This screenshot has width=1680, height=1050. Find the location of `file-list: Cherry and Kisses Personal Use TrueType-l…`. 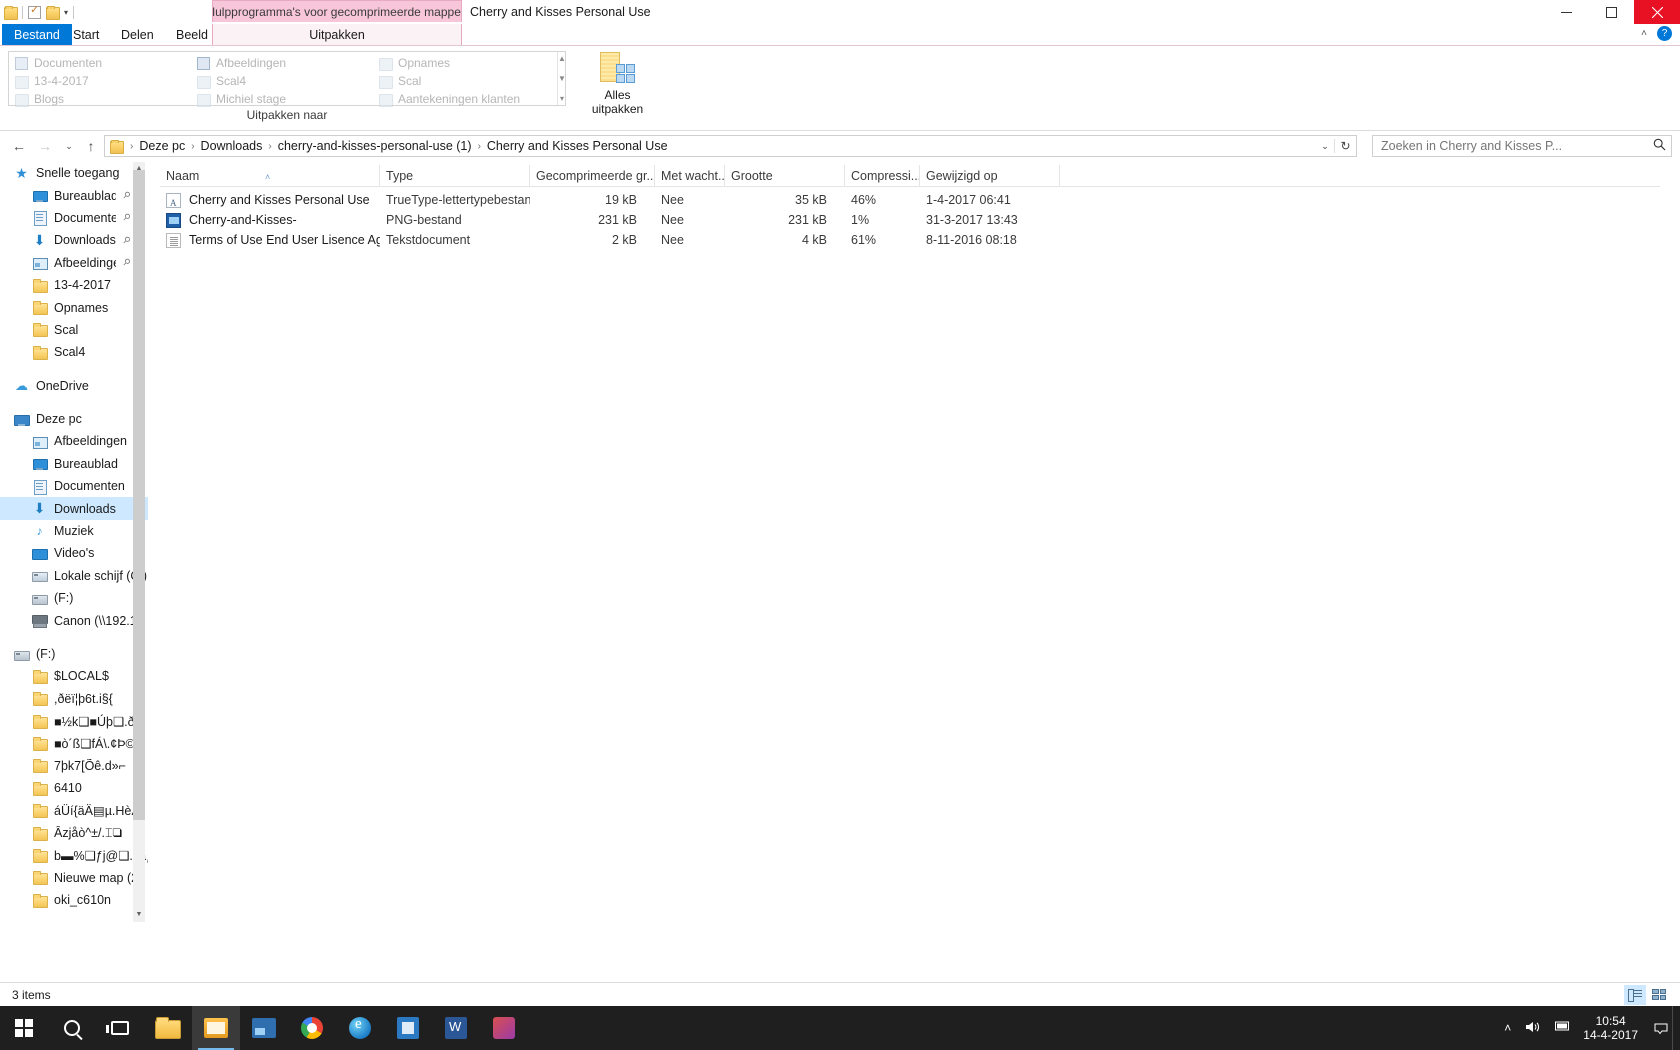

file-list: Cherry and Kisses Personal Use TrueType-l… is located at coordinates (910, 220).